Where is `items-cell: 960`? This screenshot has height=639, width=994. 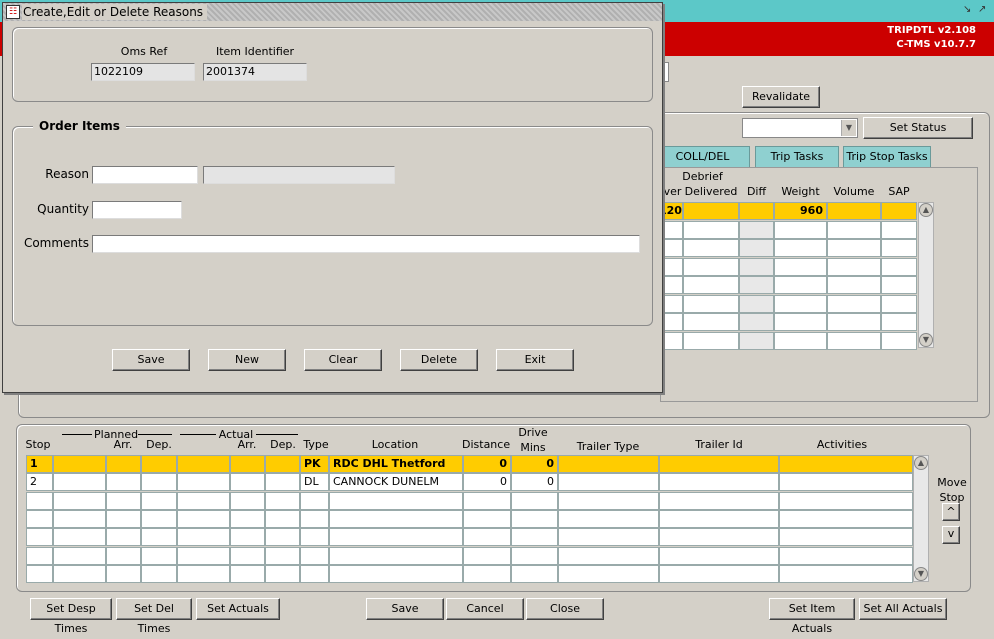 items-cell: 960 is located at coordinates (800, 211).